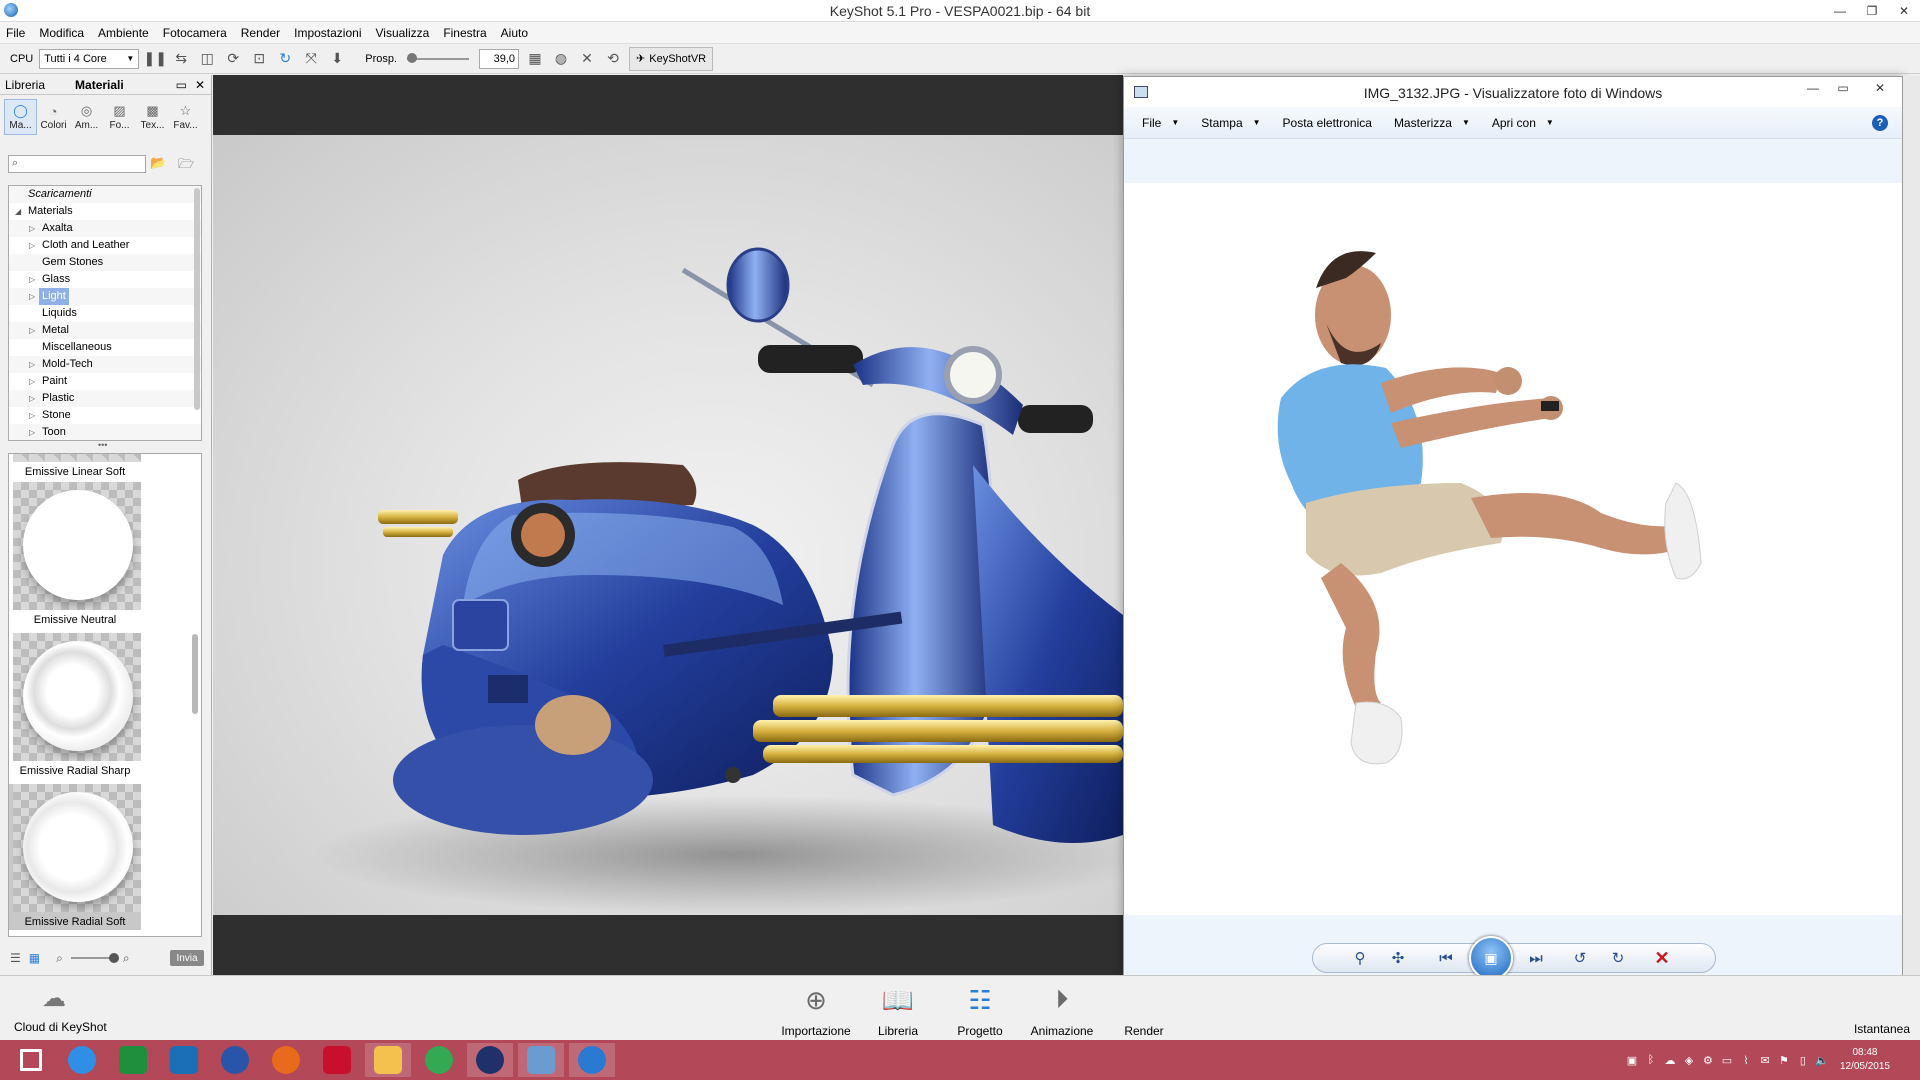 The image size is (1920, 1080). What do you see at coordinates (286, 1060) in the screenshot?
I see `taskbar-firefox-button` at bounding box center [286, 1060].